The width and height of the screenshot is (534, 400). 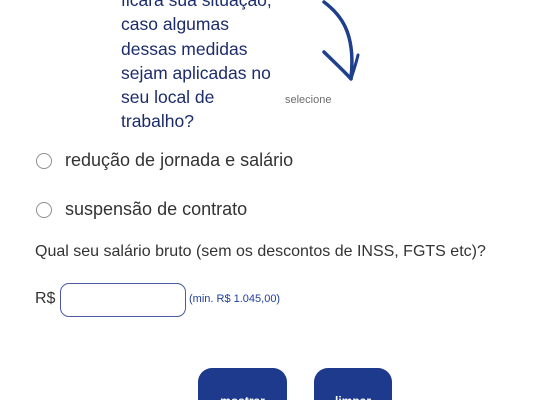 What do you see at coordinates (157, 121) in the screenshot?
I see `question-line: trabalho?` at bounding box center [157, 121].